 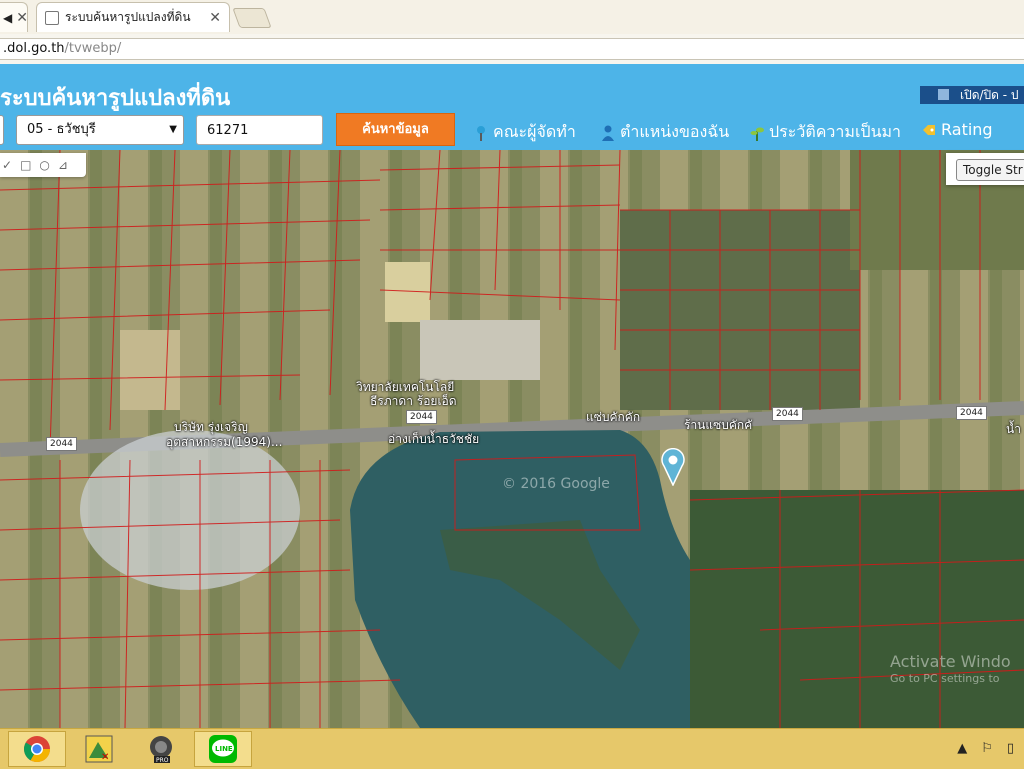 I want to click on taskbar-image-viewer: ✕, so click(x=99, y=749).